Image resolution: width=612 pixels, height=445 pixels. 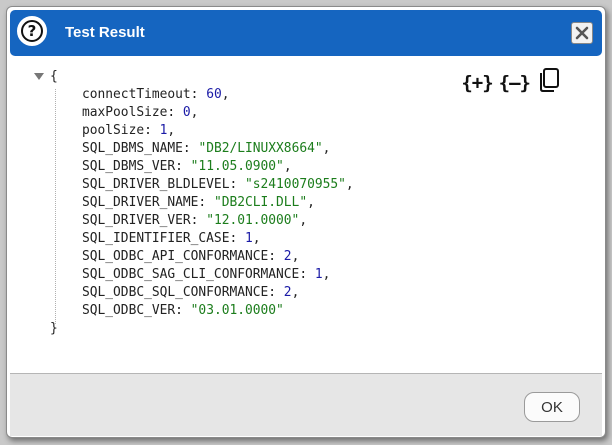 What do you see at coordinates (129, 166) in the screenshot?
I see `json-key: SQL_DBMS_VER` at bounding box center [129, 166].